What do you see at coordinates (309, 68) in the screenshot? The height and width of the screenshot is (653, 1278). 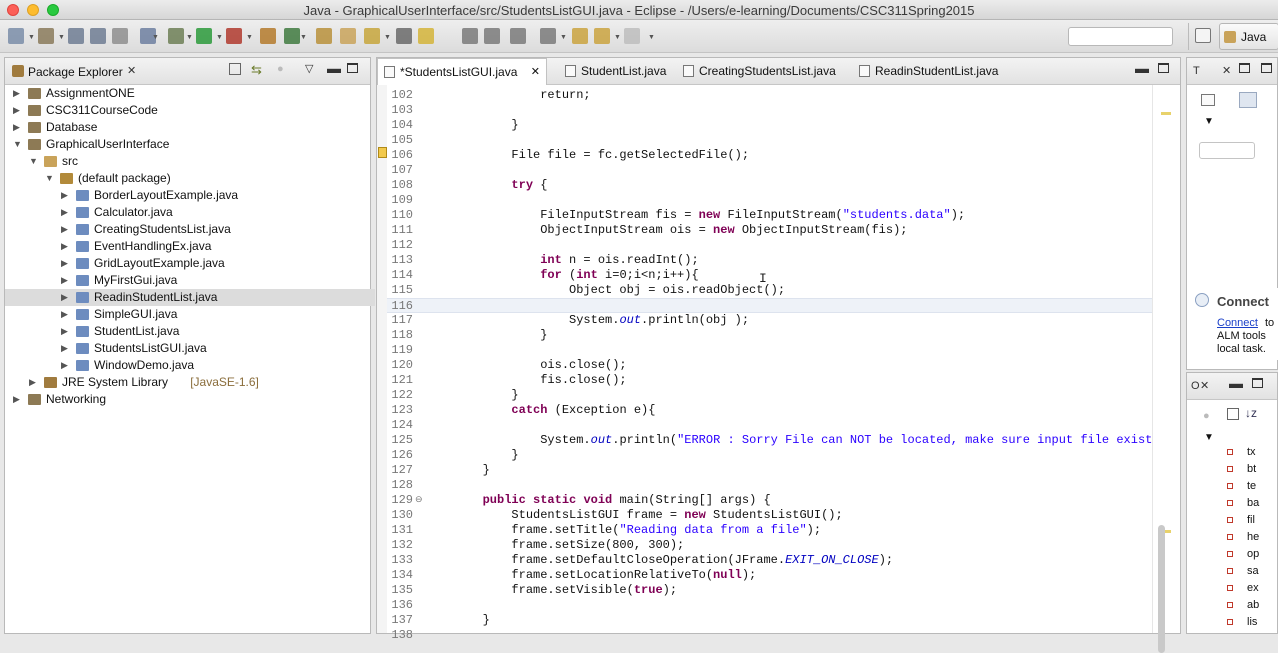 I see `view-menu-icon: ▽` at bounding box center [309, 68].